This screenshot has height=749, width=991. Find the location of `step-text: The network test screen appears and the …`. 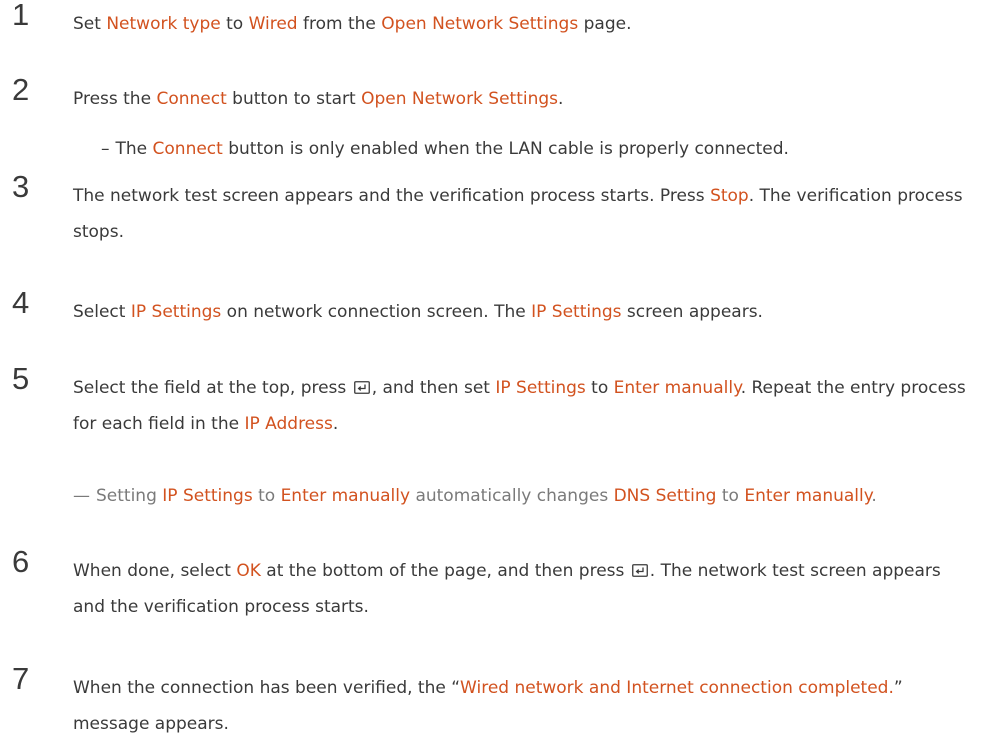

step-text: The network test screen appears and the … is located at coordinates (518, 214).